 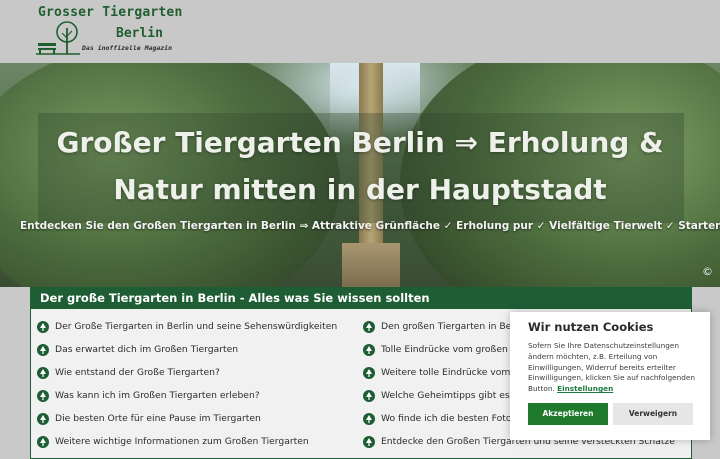 I want to click on toc-item-label: Wie entstand der Große Tiergarten?, so click(x=137, y=372).